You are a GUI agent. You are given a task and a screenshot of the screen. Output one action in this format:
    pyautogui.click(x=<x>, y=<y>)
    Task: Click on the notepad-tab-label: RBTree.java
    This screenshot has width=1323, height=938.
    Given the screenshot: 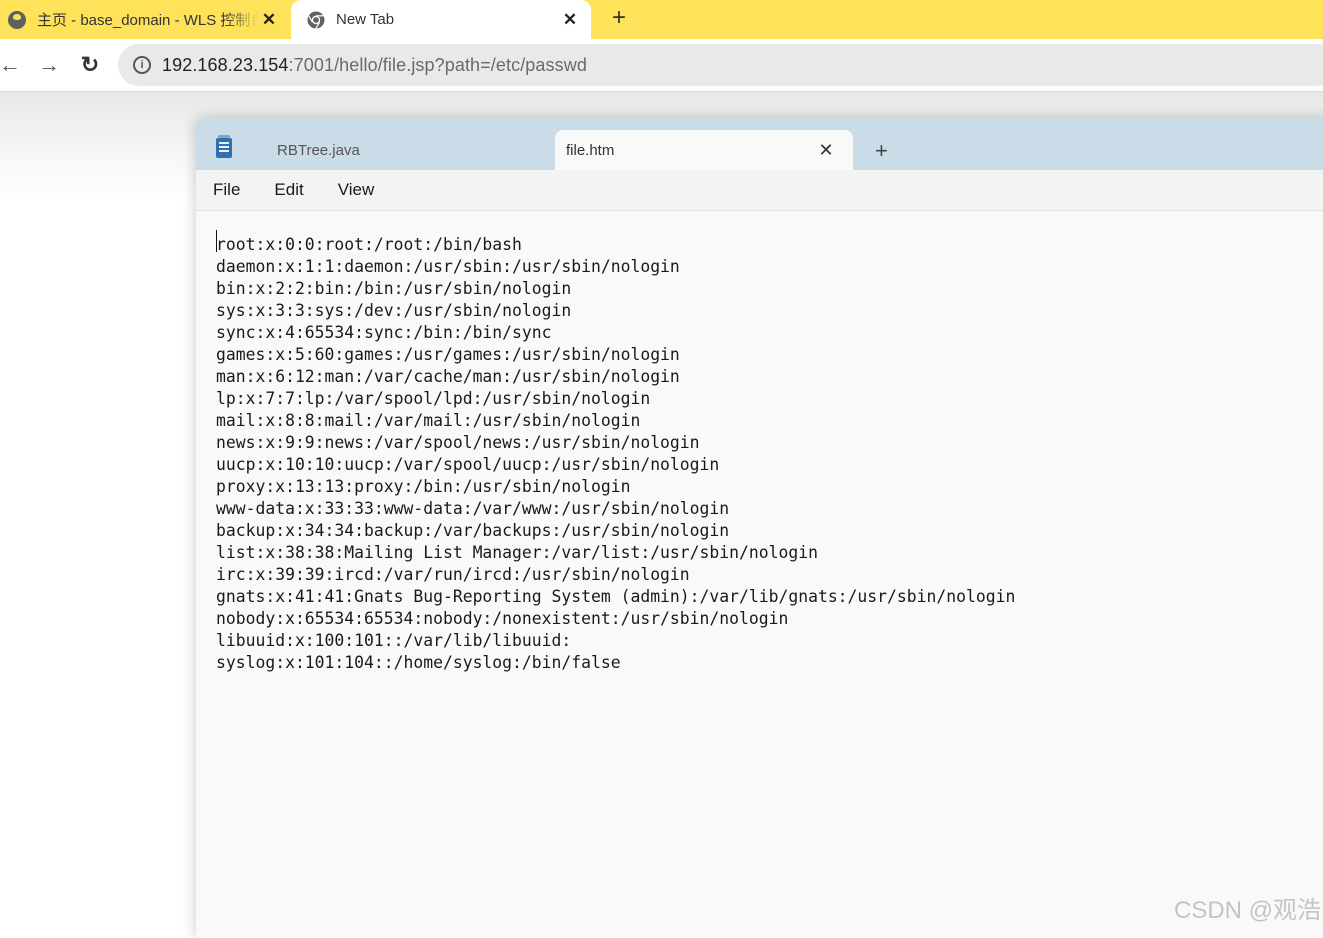 What is the action you would take?
    pyautogui.click(x=318, y=150)
    